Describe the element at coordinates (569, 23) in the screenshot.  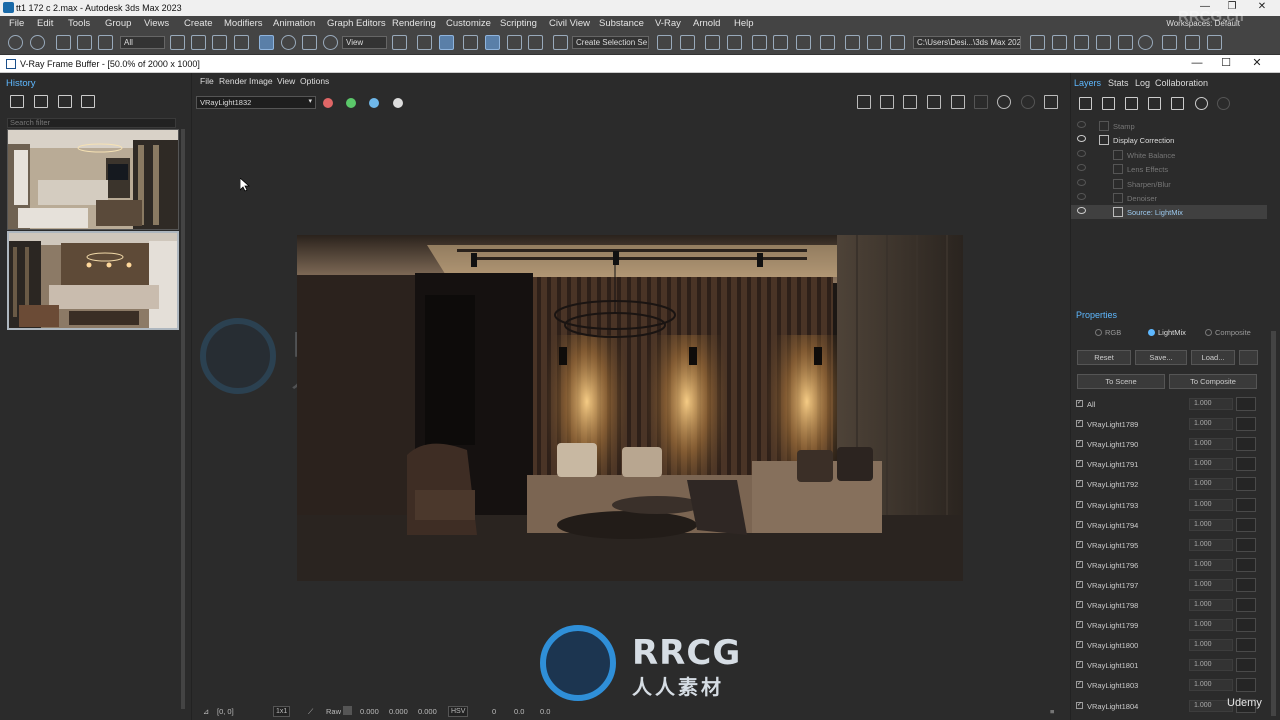
I see `menu-civil-view: Civil View` at that location.